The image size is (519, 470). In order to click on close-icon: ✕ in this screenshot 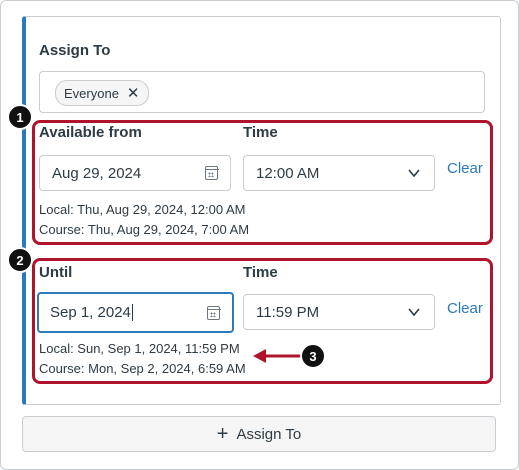, I will do `click(133, 93)`.